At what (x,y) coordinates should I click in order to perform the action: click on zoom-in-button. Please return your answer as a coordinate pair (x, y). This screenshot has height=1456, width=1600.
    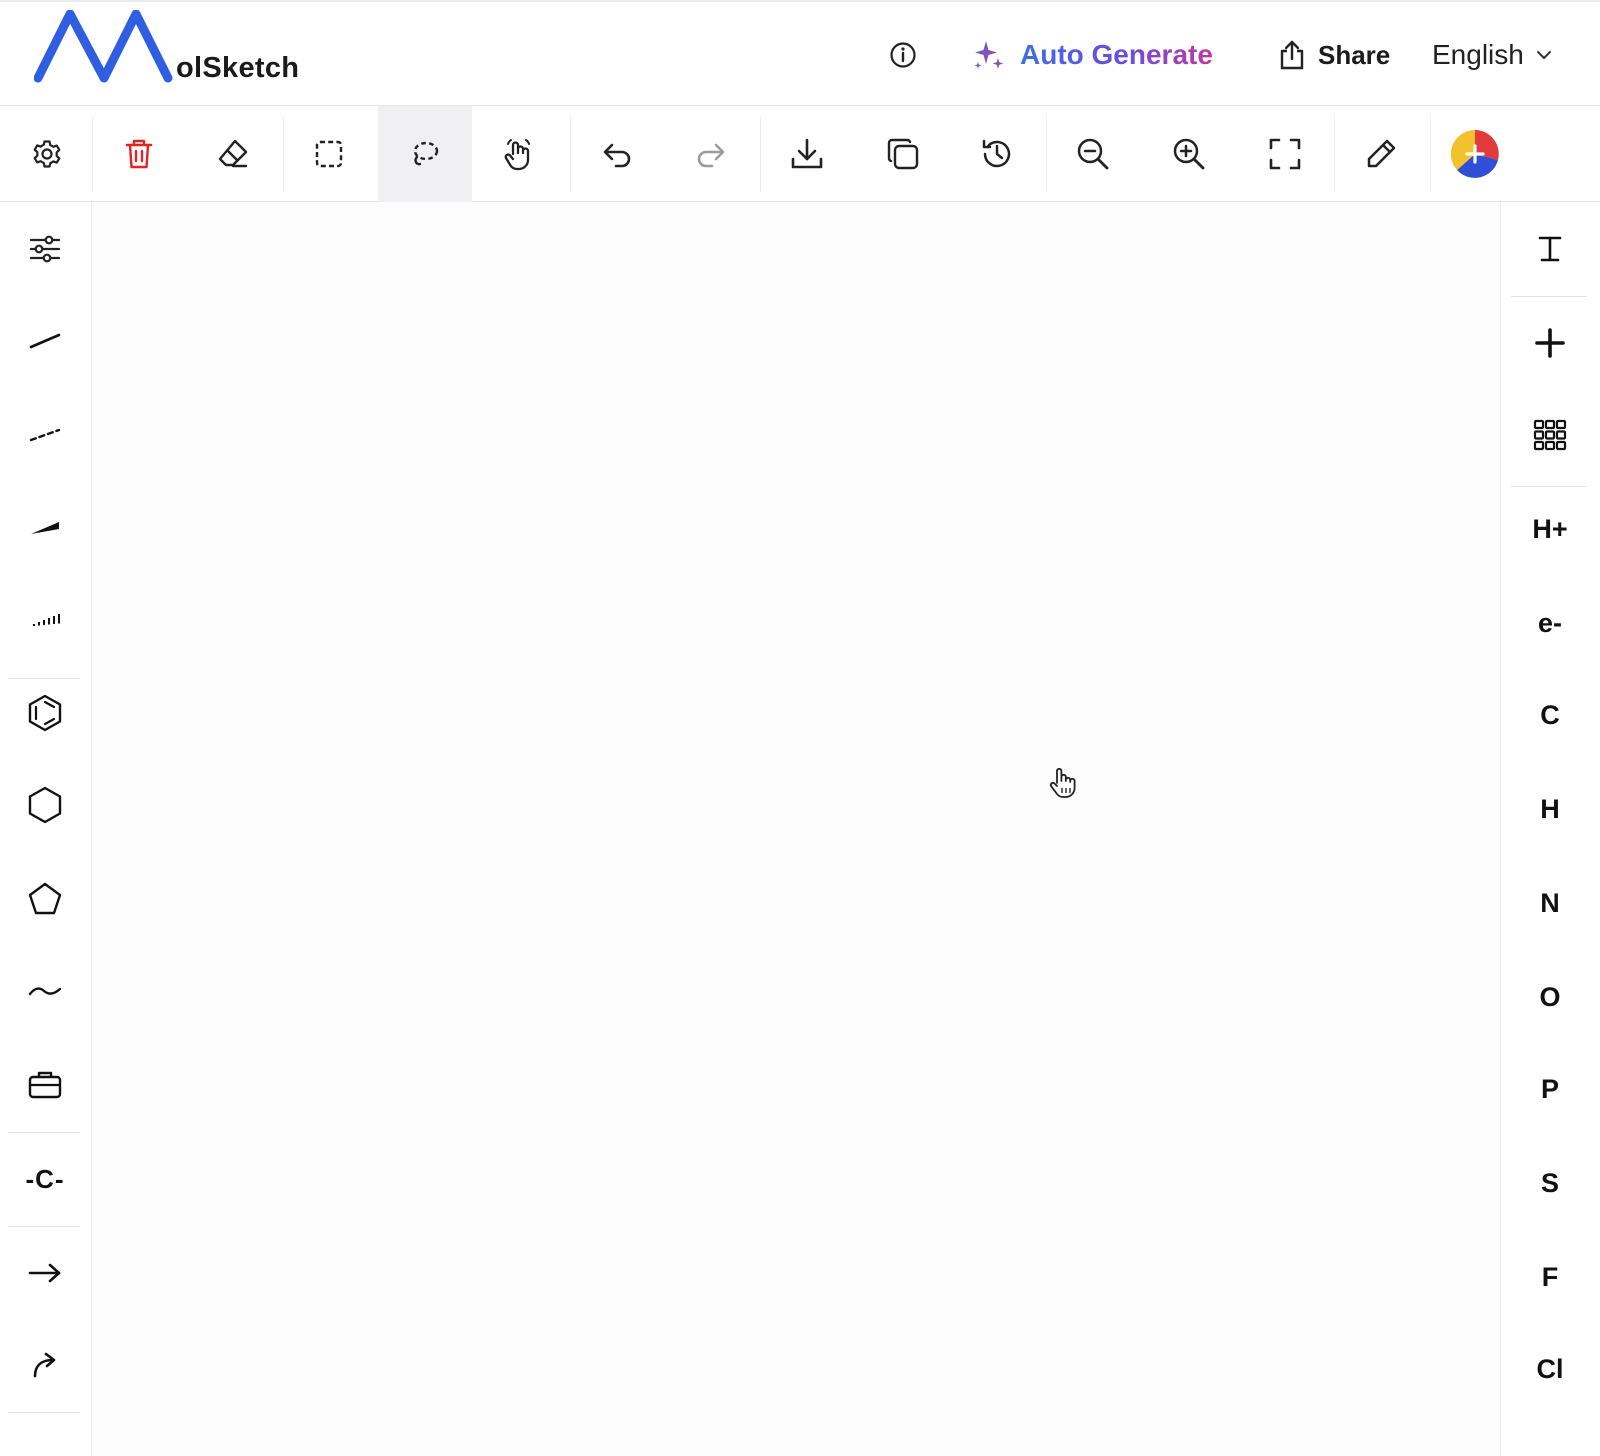
    Looking at the image, I should click on (1189, 154).